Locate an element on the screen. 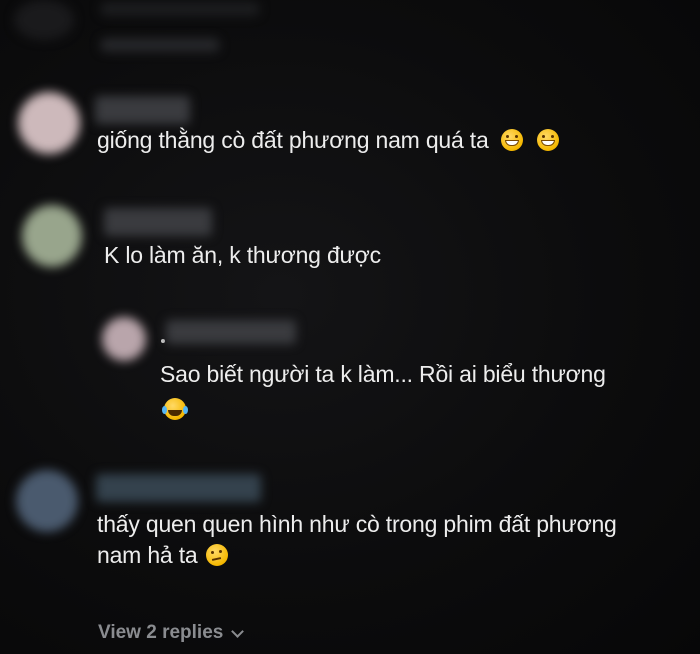  comment-text: K lo làm ăn, k thương được is located at coordinates (242, 255).